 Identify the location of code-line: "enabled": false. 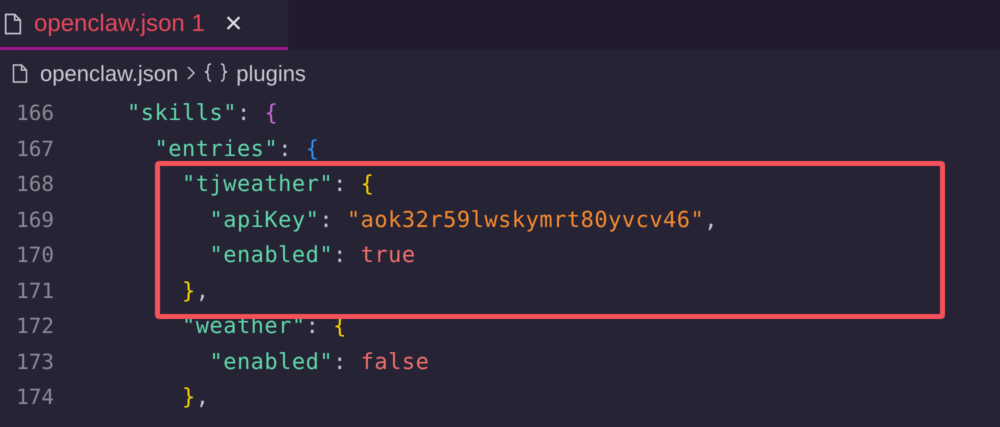
(319, 362).